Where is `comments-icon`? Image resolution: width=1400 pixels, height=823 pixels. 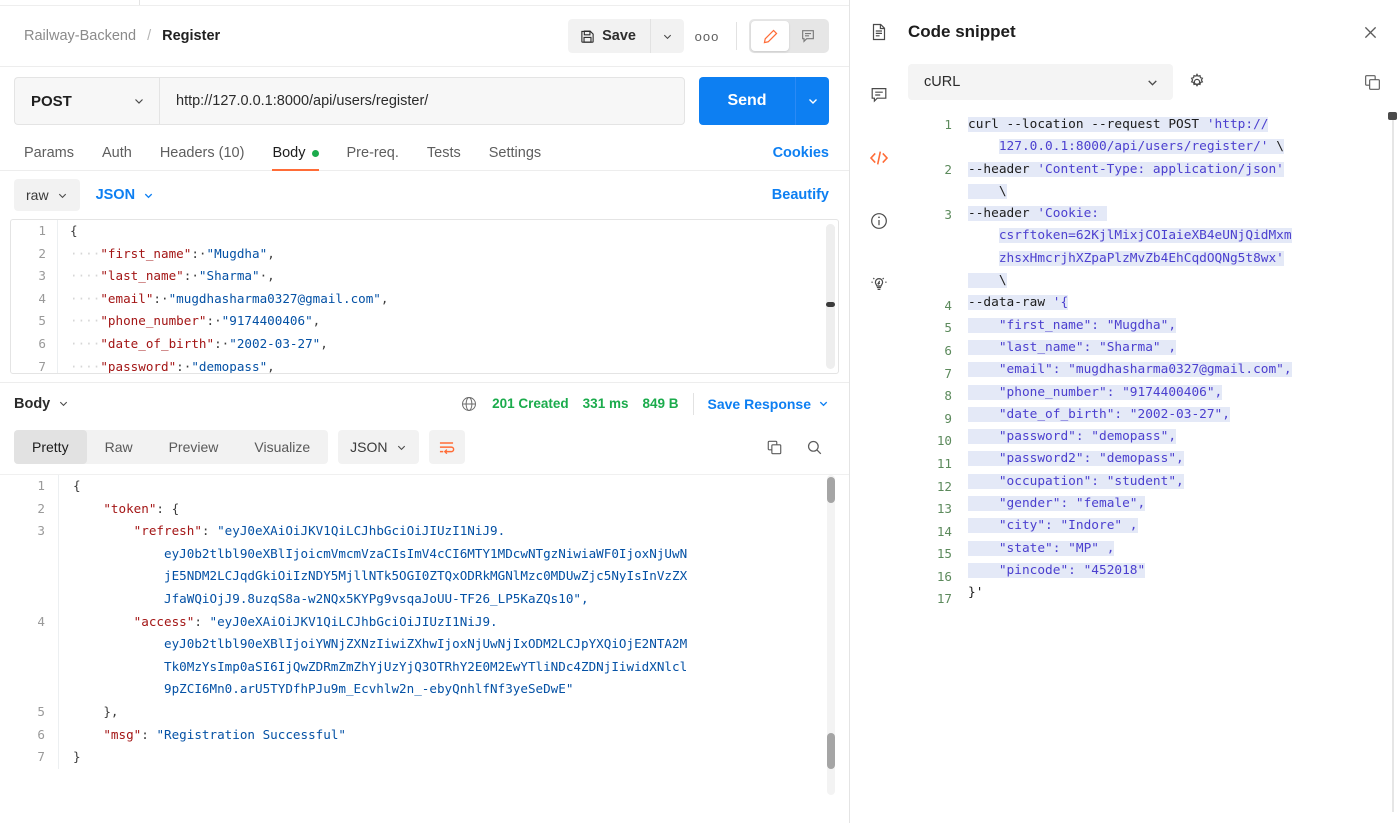 comments-icon is located at coordinates (879, 95).